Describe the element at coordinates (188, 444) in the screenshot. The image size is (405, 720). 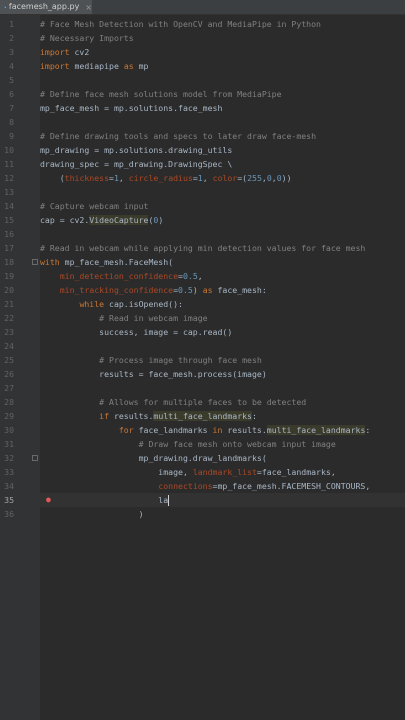
I see `code-line: # Draw face mesh onto webcam input image` at that location.